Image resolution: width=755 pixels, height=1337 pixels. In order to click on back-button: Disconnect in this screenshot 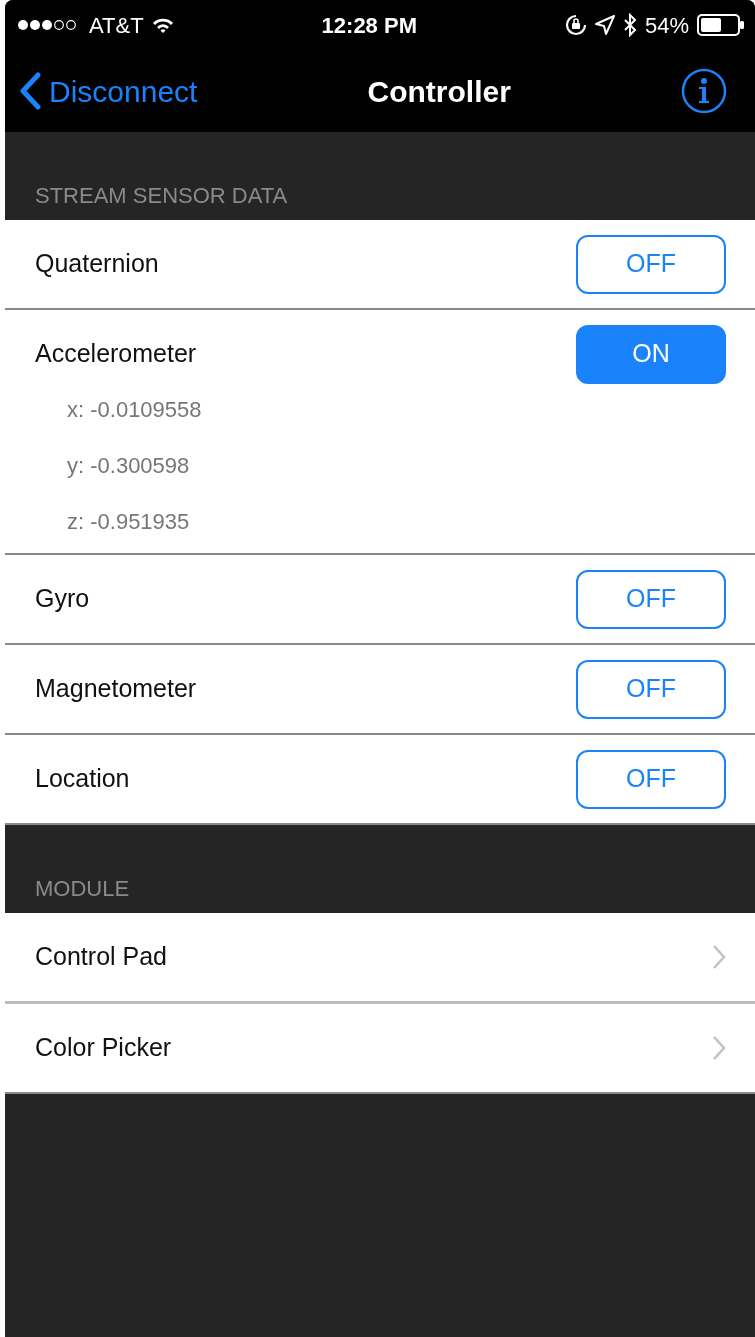, I will do `click(108, 91)`.